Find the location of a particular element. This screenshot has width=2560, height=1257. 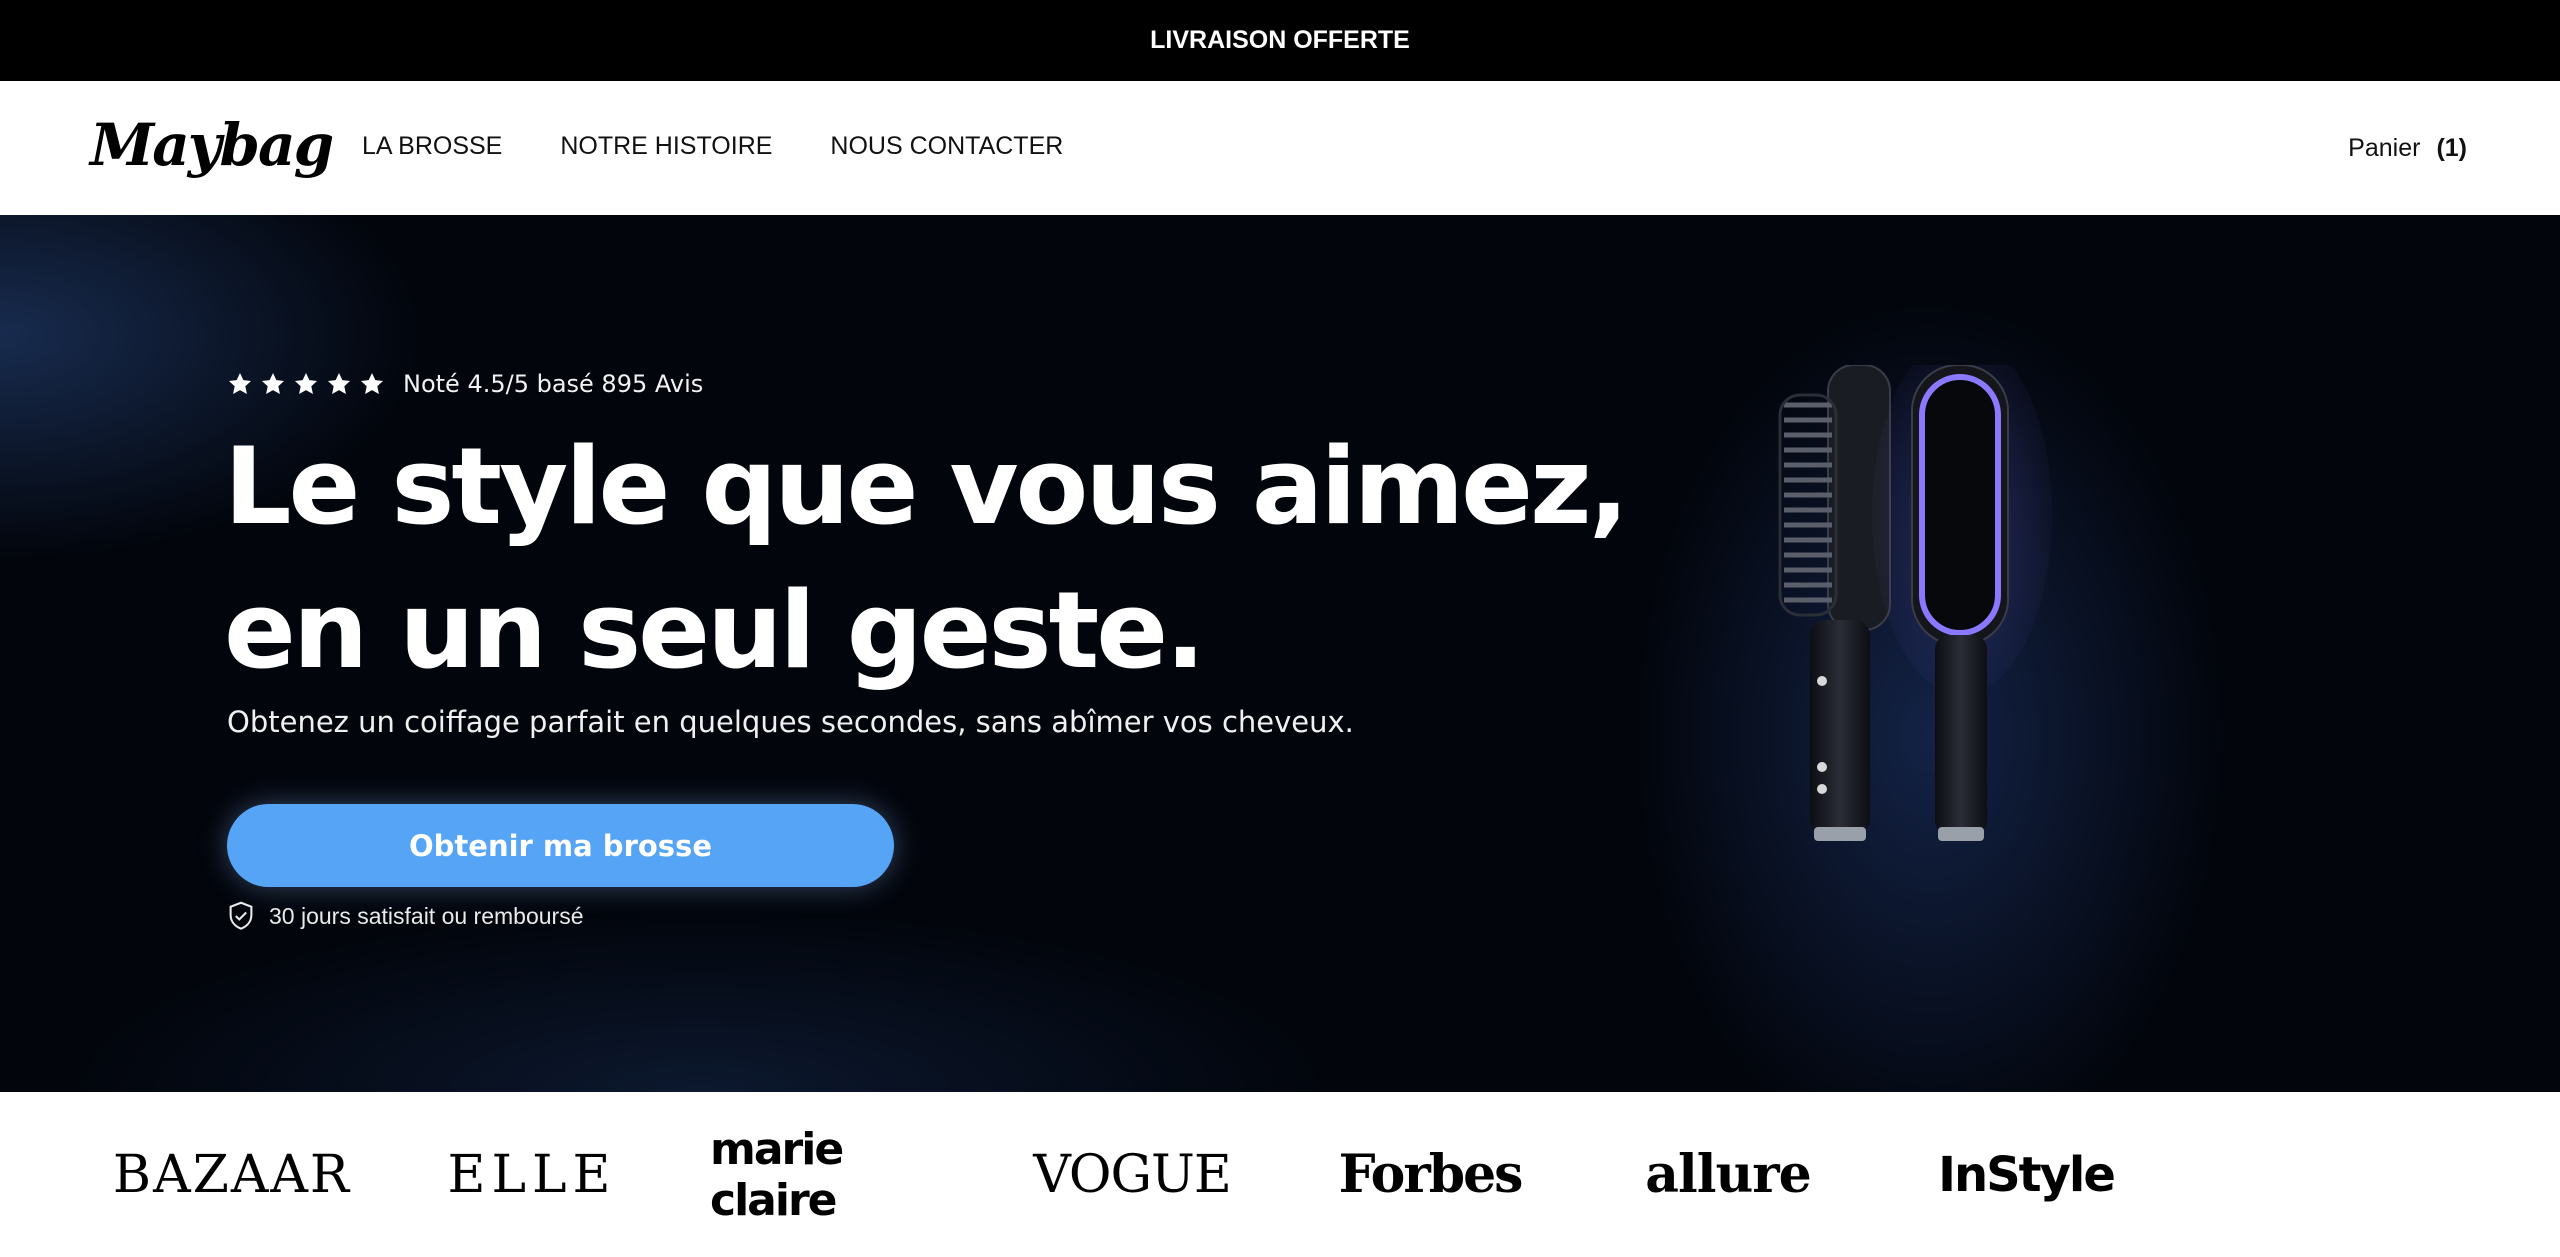

rating-stars is located at coordinates (306, 384).